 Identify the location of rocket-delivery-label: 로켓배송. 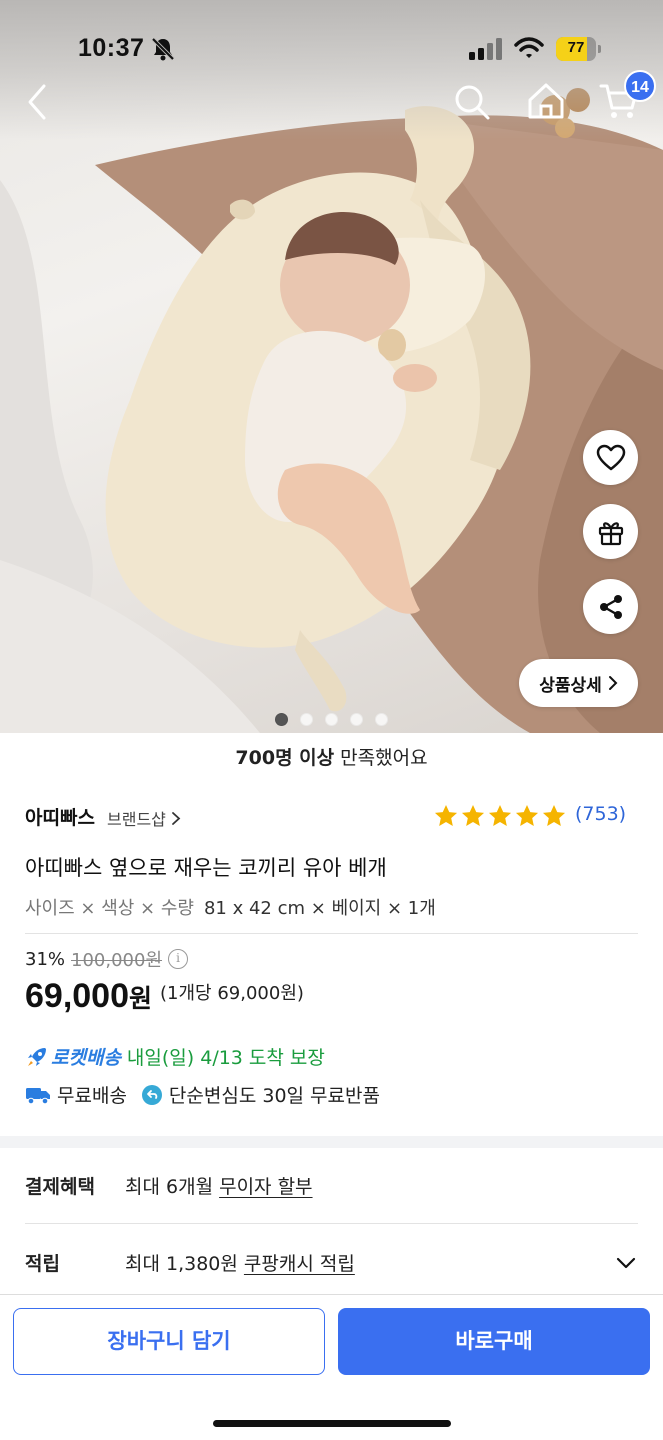
(86, 1058).